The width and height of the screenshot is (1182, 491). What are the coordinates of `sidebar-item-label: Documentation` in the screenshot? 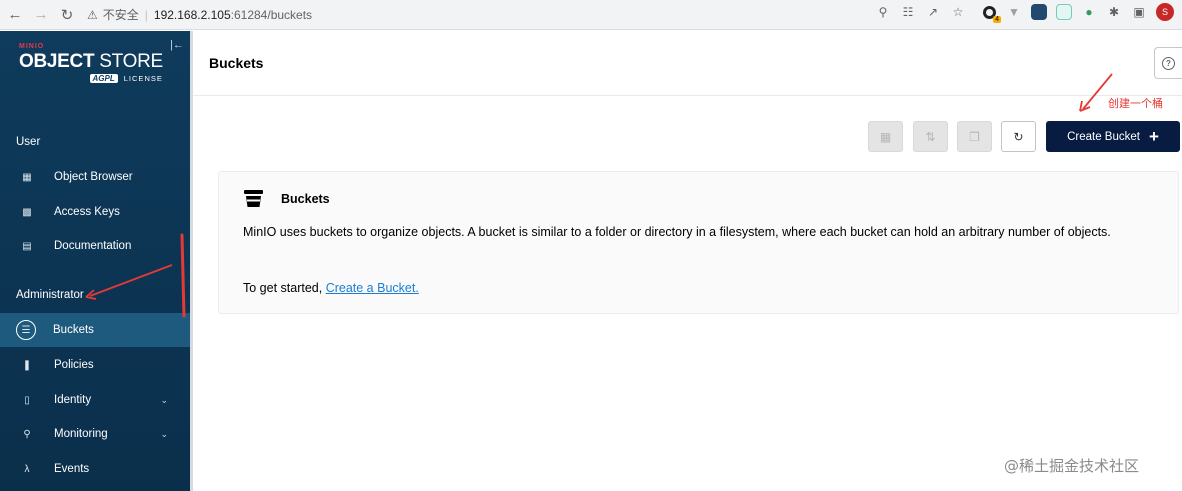 It's located at (93, 246).